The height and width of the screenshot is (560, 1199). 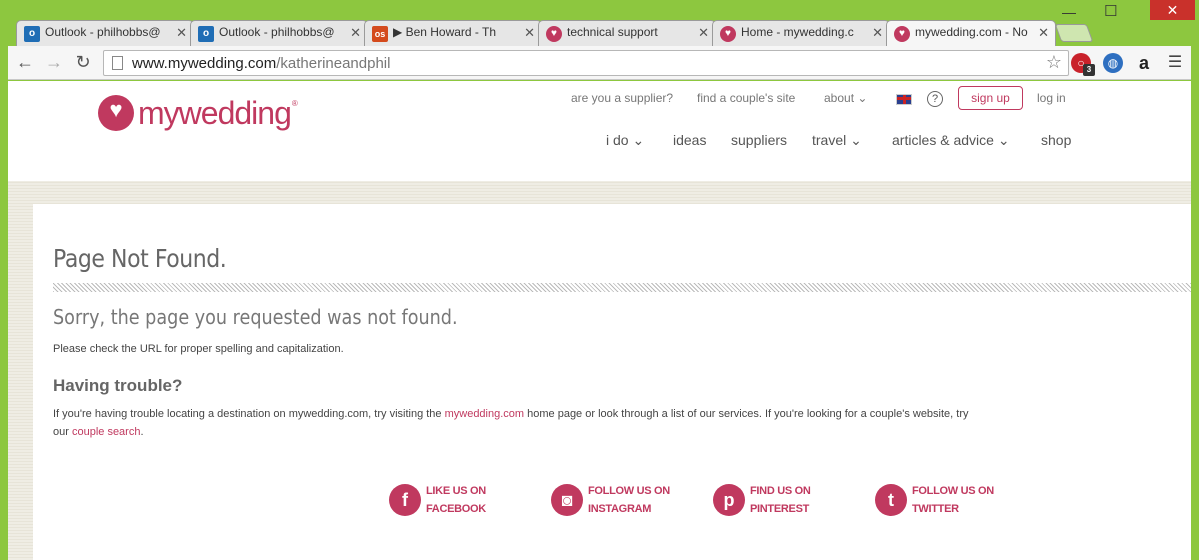 What do you see at coordinates (117, 63) in the screenshot?
I see `page-icon` at bounding box center [117, 63].